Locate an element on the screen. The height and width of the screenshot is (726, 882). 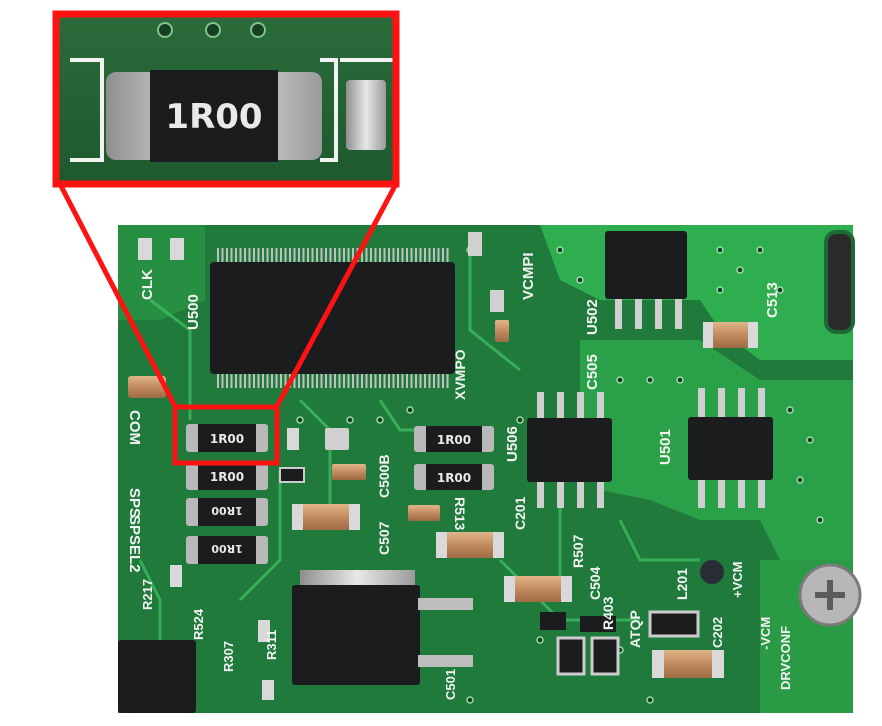
resistor-r6-marking: 1R00 is located at coordinates (454, 478).